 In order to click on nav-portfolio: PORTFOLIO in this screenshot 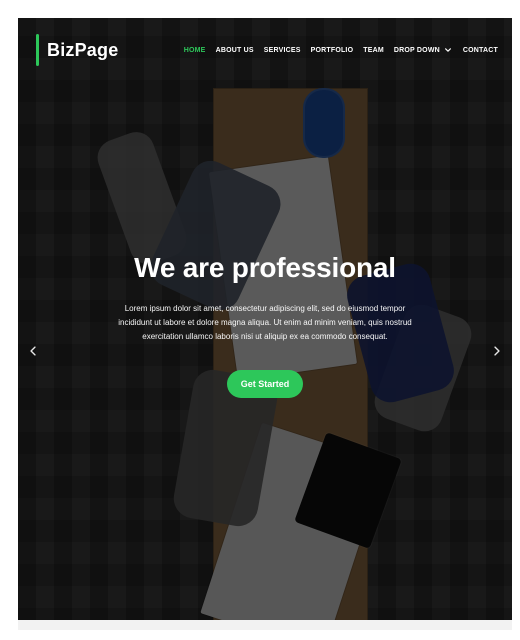, I will do `click(332, 50)`.